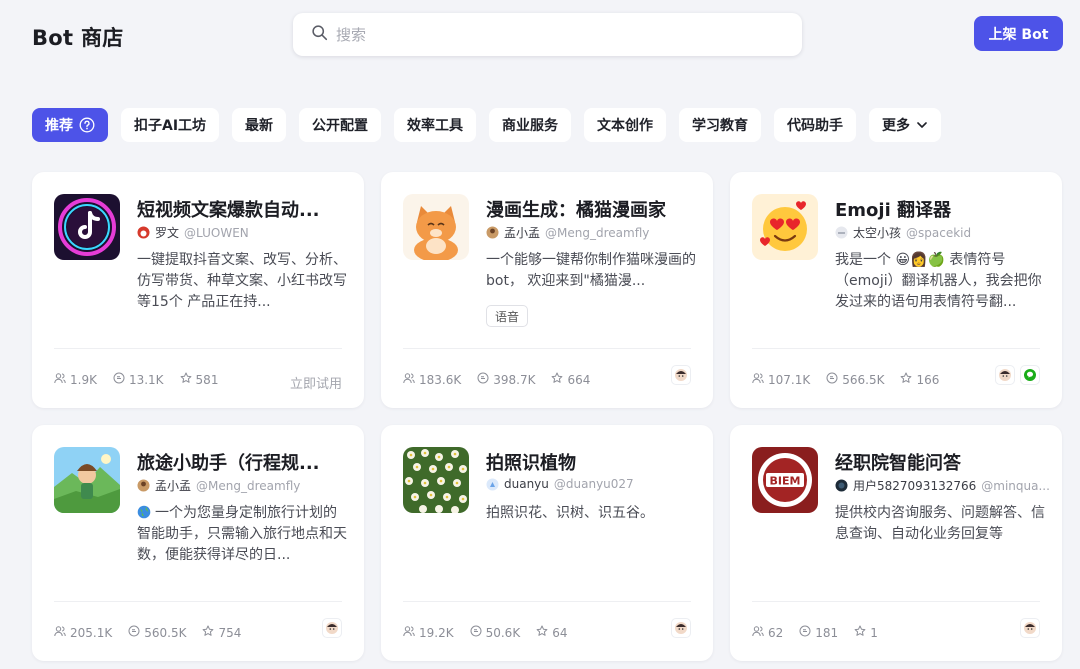 This screenshot has width=1080, height=669. Describe the element at coordinates (1018, 33) in the screenshot. I see `publish-bot-button: 上架 Bot` at that location.